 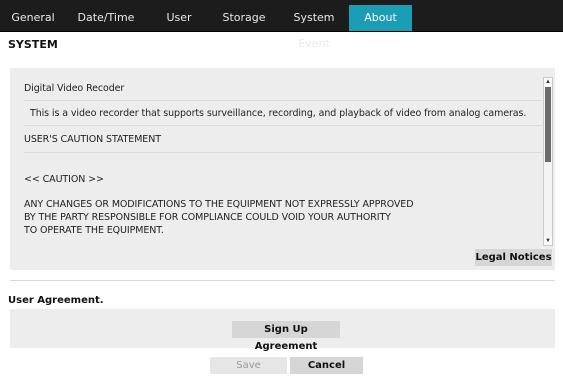 I want to click on tab-user: User, so click(x=179, y=18).